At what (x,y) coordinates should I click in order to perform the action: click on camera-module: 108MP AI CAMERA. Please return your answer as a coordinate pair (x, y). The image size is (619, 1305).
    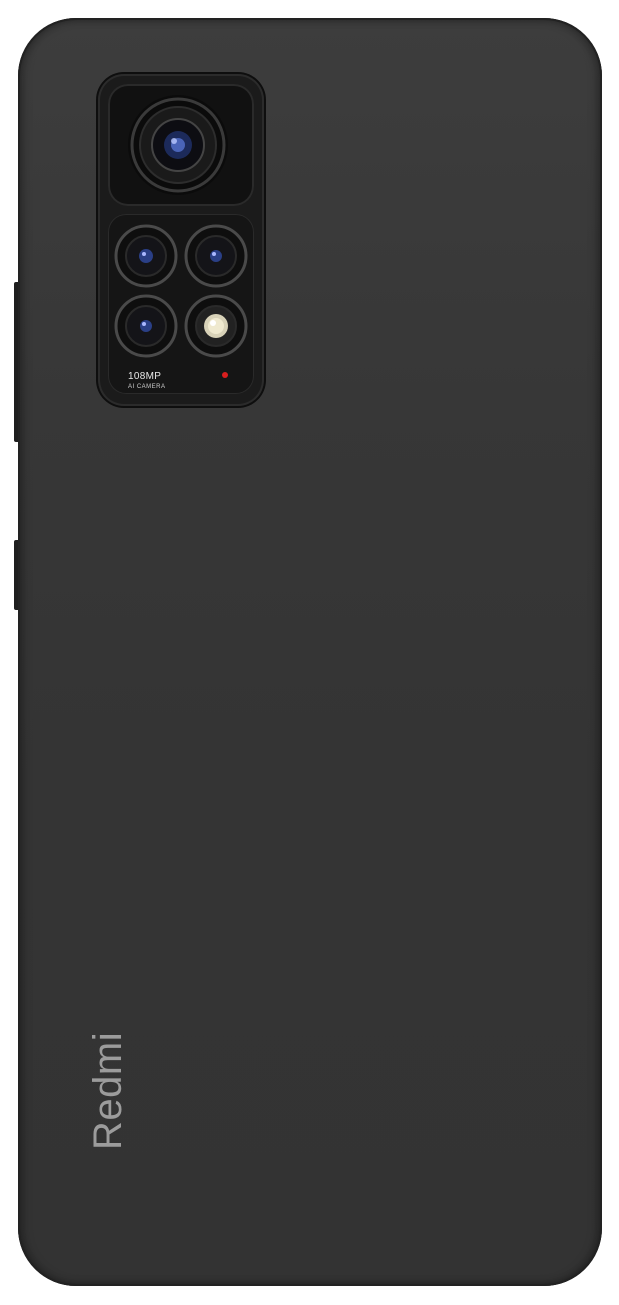
    Looking at the image, I should click on (181, 240).